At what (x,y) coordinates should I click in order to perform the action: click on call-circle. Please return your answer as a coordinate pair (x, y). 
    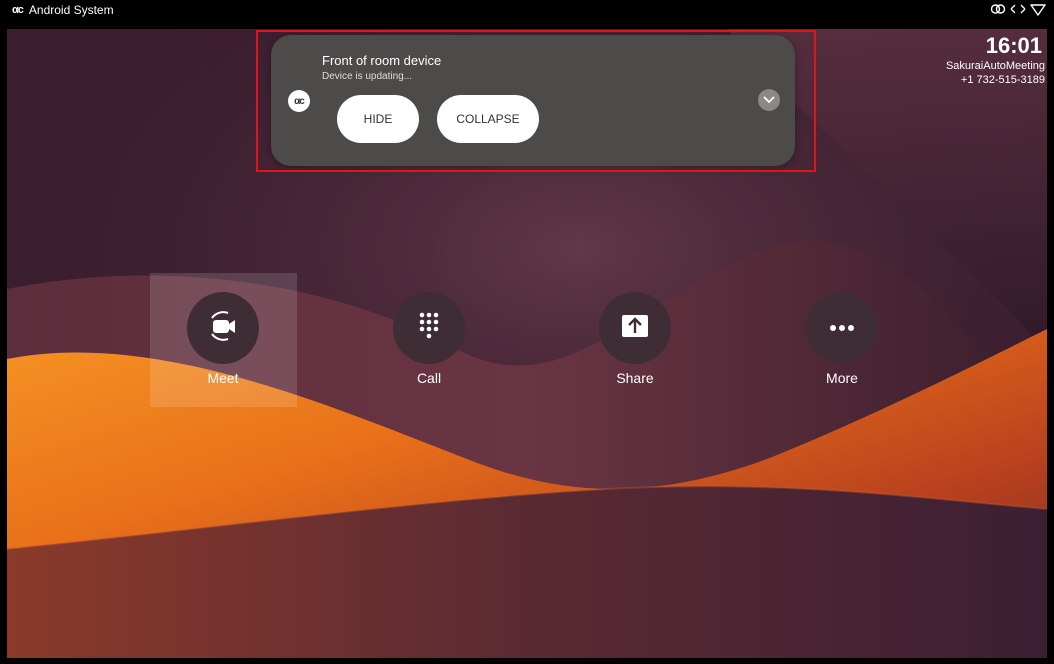
    Looking at the image, I should click on (429, 328).